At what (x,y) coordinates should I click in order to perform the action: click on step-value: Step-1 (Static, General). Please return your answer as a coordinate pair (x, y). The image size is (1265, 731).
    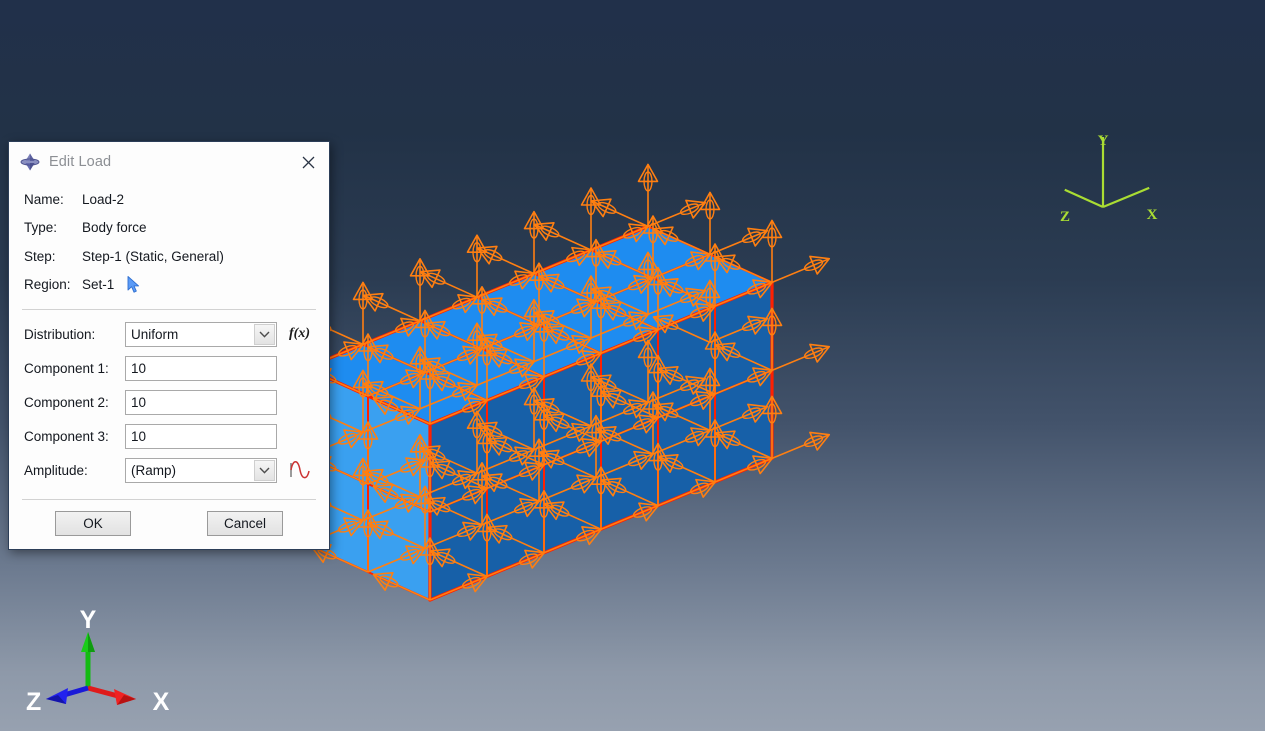
    Looking at the image, I should click on (153, 256).